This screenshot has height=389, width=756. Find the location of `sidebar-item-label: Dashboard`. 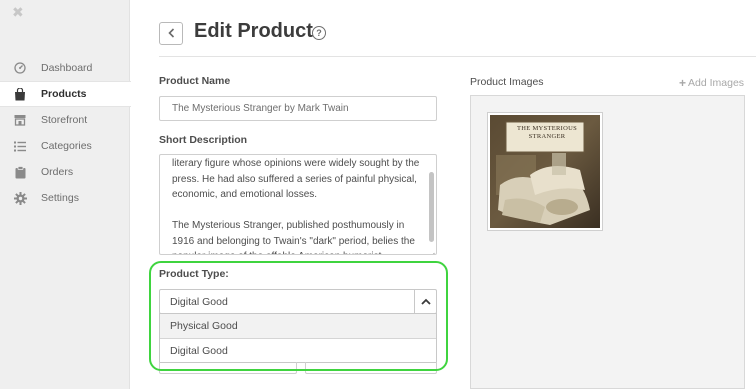

sidebar-item-label: Dashboard is located at coordinates (67, 68).